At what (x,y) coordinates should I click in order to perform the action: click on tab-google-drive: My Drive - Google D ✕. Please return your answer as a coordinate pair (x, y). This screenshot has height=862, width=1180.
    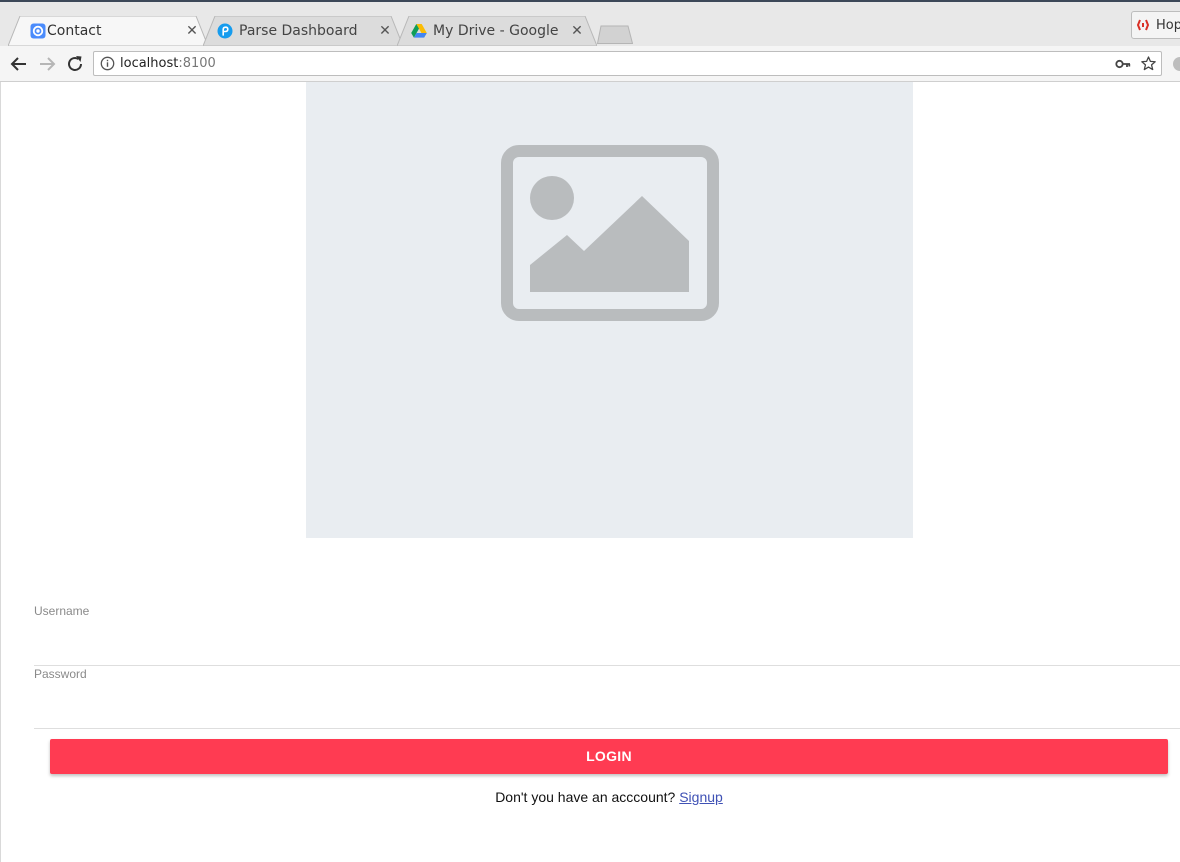
    Looking at the image, I should click on (497, 31).